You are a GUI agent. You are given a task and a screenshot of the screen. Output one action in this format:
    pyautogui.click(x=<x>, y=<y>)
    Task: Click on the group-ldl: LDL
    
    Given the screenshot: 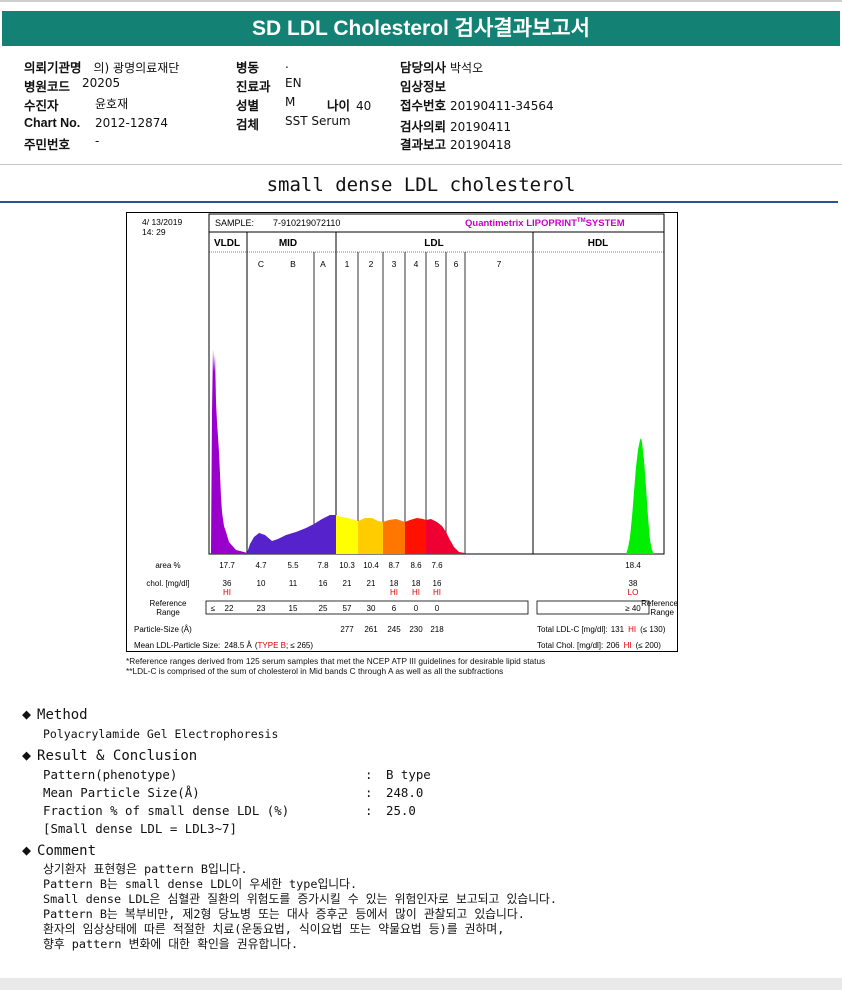 What is the action you would take?
    pyautogui.click(x=433, y=243)
    